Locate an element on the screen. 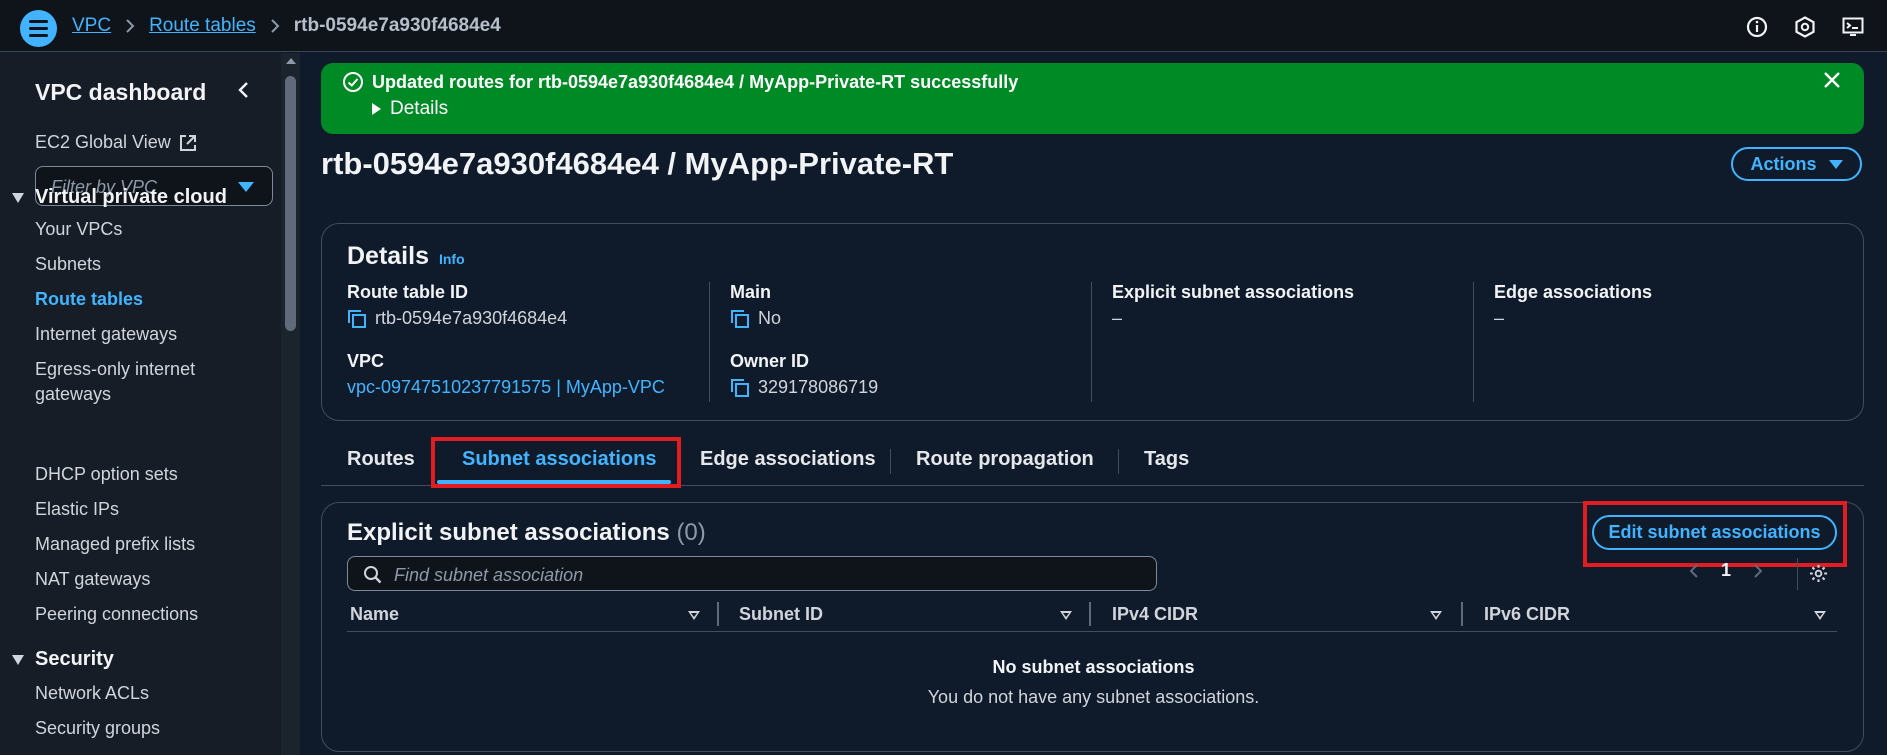 This screenshot has width=1887, height=755. sidebar-scrollbar is located at coordinates (290, 404).